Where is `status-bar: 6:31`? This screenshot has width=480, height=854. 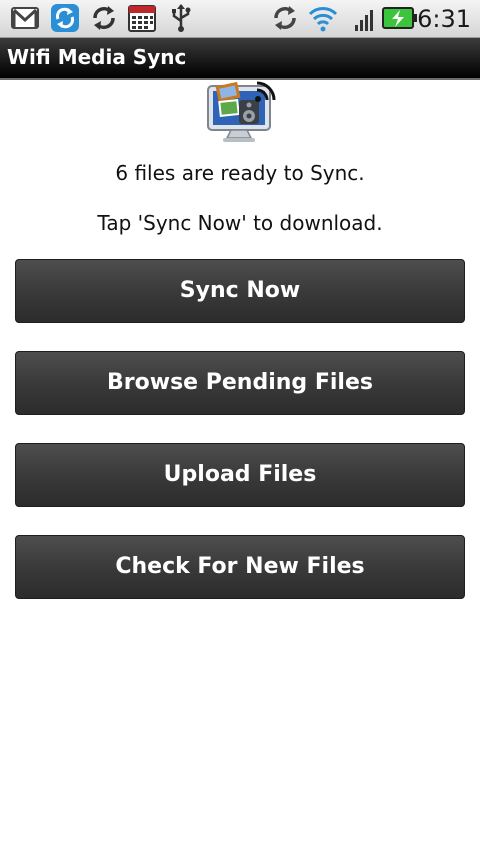 status-bar: 6:31 is located at coordinates (240, 19).